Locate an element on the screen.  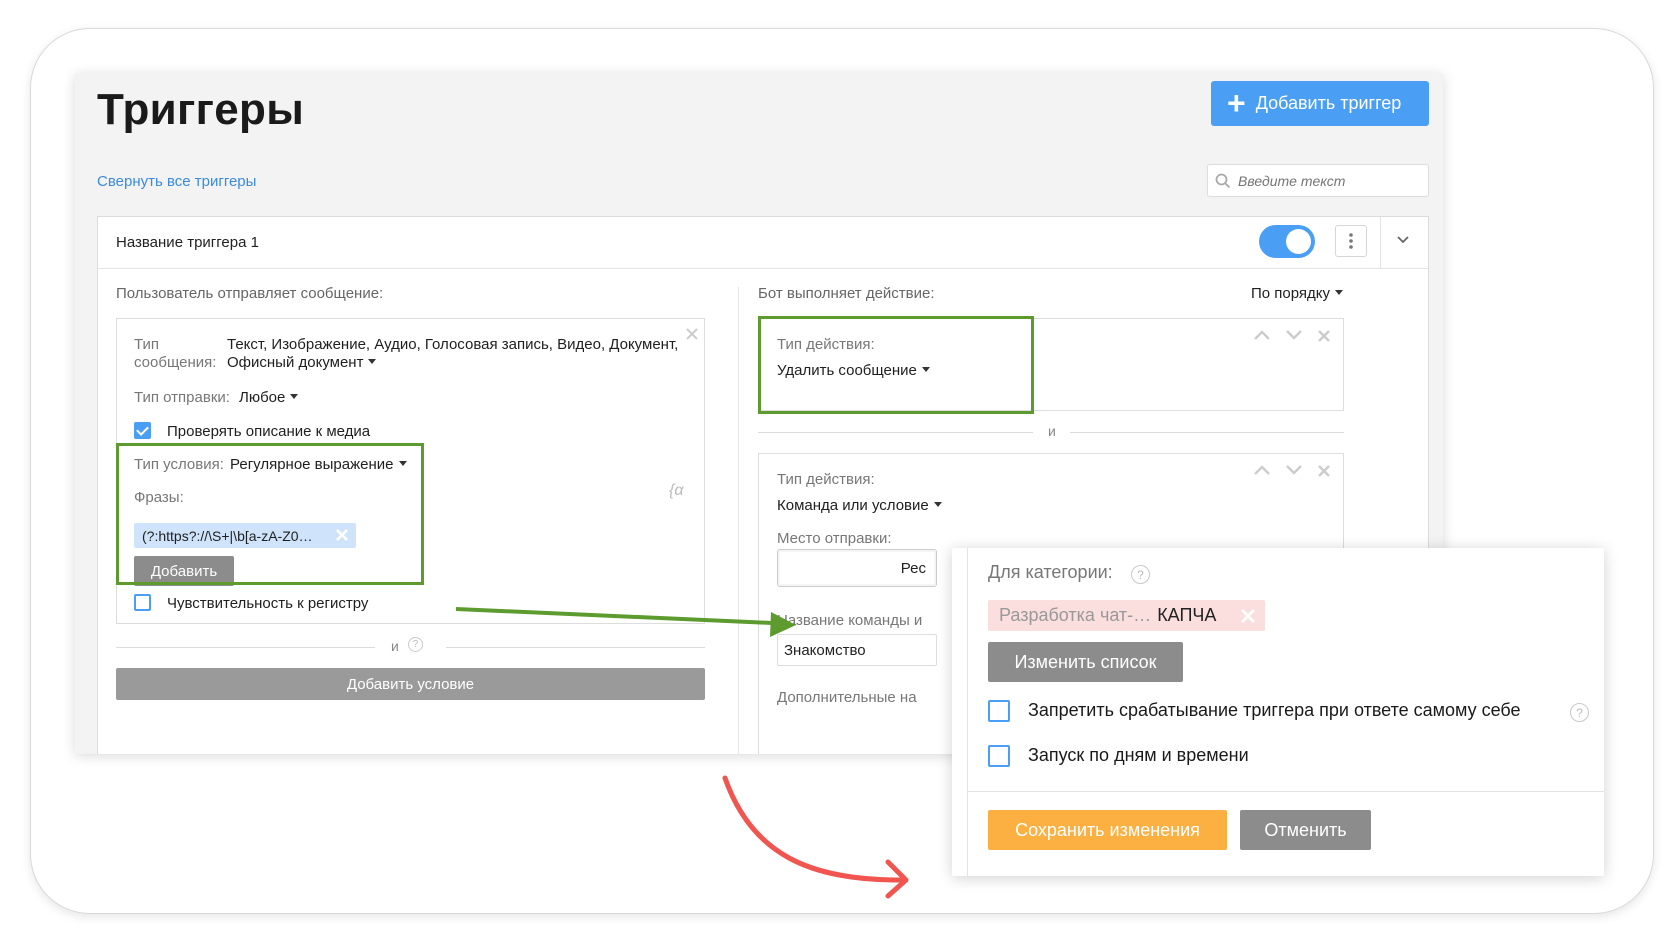
save-changes-button: Сохранить изменения is located at coordinates (1107, 830).